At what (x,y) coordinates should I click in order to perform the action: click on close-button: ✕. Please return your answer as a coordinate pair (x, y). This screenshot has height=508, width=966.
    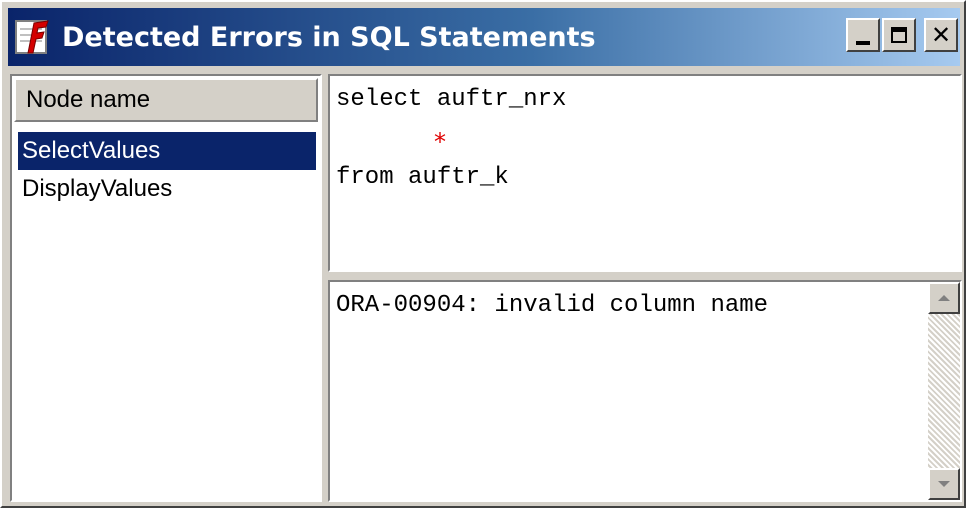
    Looking at the image, I should click on (941, 35).